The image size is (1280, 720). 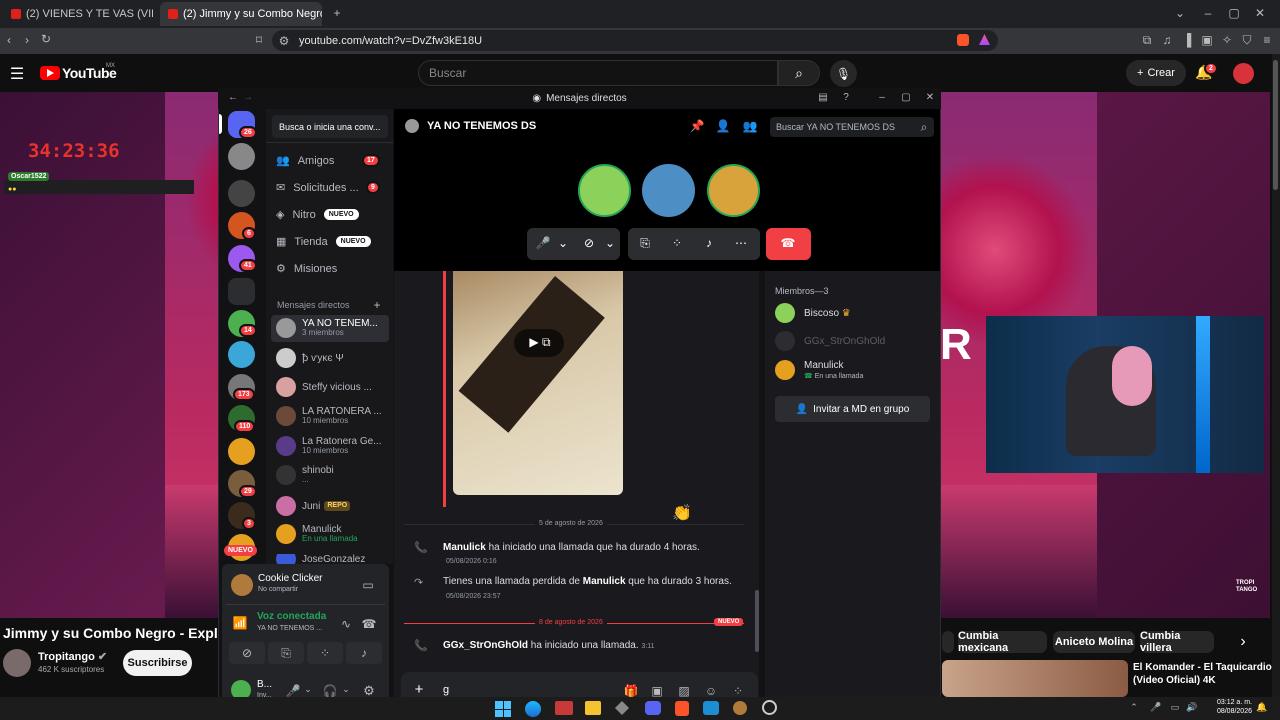 What do you see at coordinates (709, 243) in the screenshot?
I see `call-soundboard-icon: ♪` at bounding box center [709, 243].